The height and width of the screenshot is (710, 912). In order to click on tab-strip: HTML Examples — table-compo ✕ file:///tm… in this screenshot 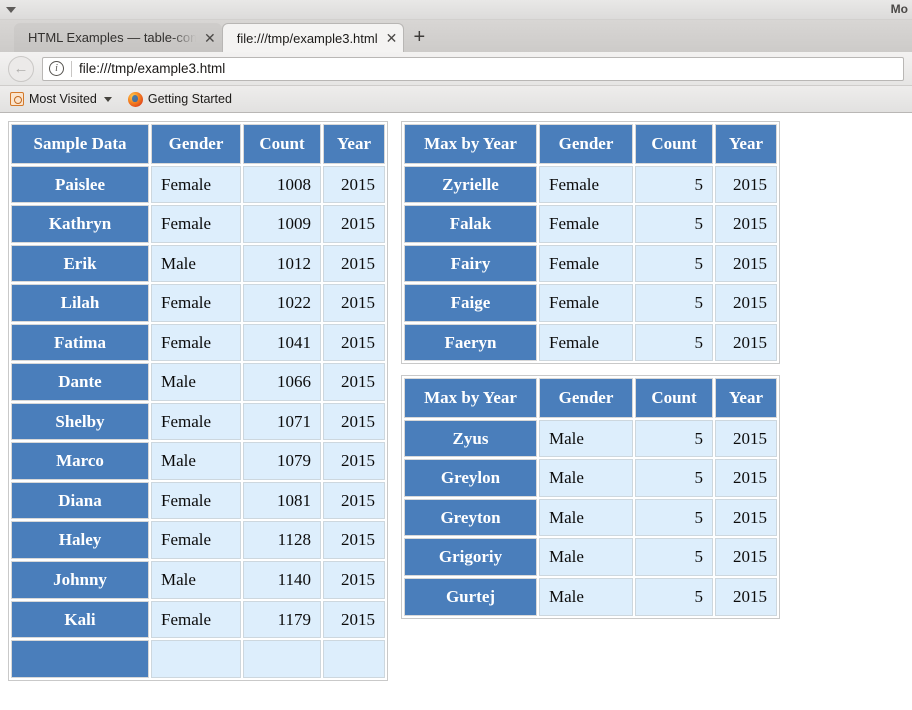, I will do `click(456, 36)`.